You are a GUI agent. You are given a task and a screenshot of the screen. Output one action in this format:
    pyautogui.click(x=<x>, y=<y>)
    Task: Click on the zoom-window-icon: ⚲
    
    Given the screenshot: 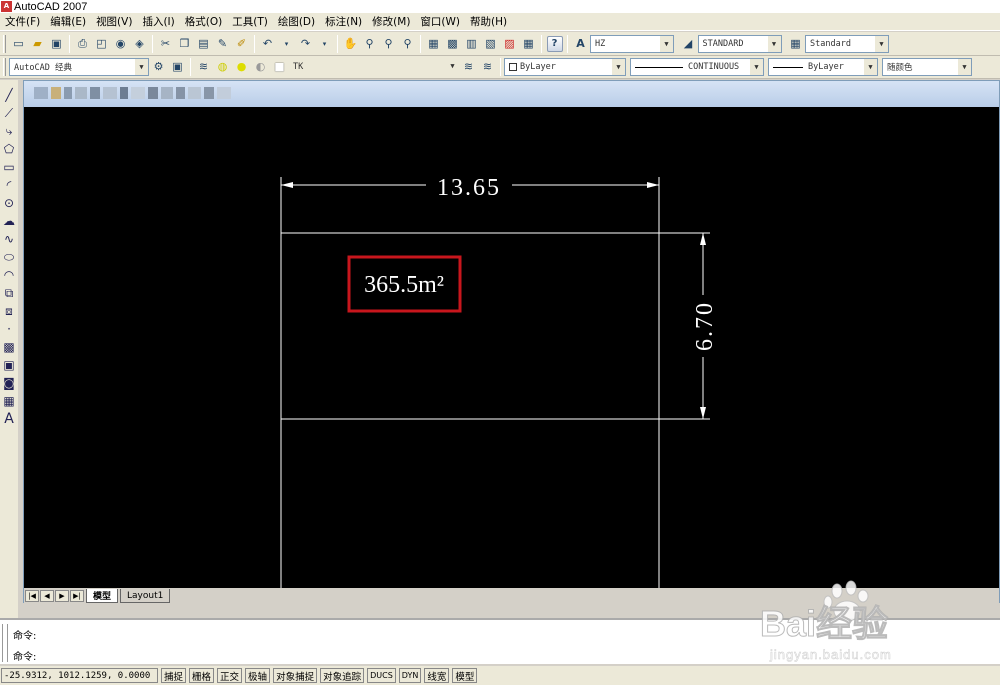 What is the action you would take?
    pyautogui.click(x=389, y=44)
    